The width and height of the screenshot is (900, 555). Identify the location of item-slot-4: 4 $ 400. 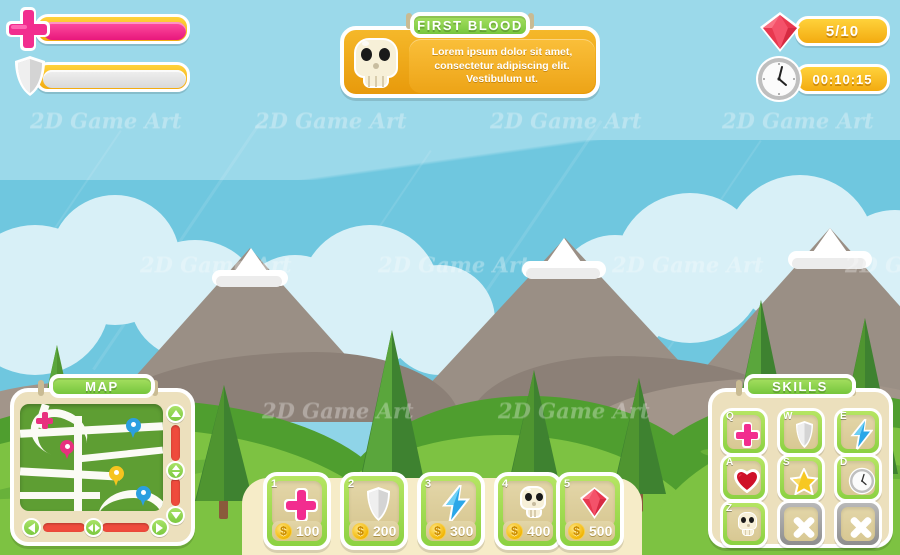
(528, 511).